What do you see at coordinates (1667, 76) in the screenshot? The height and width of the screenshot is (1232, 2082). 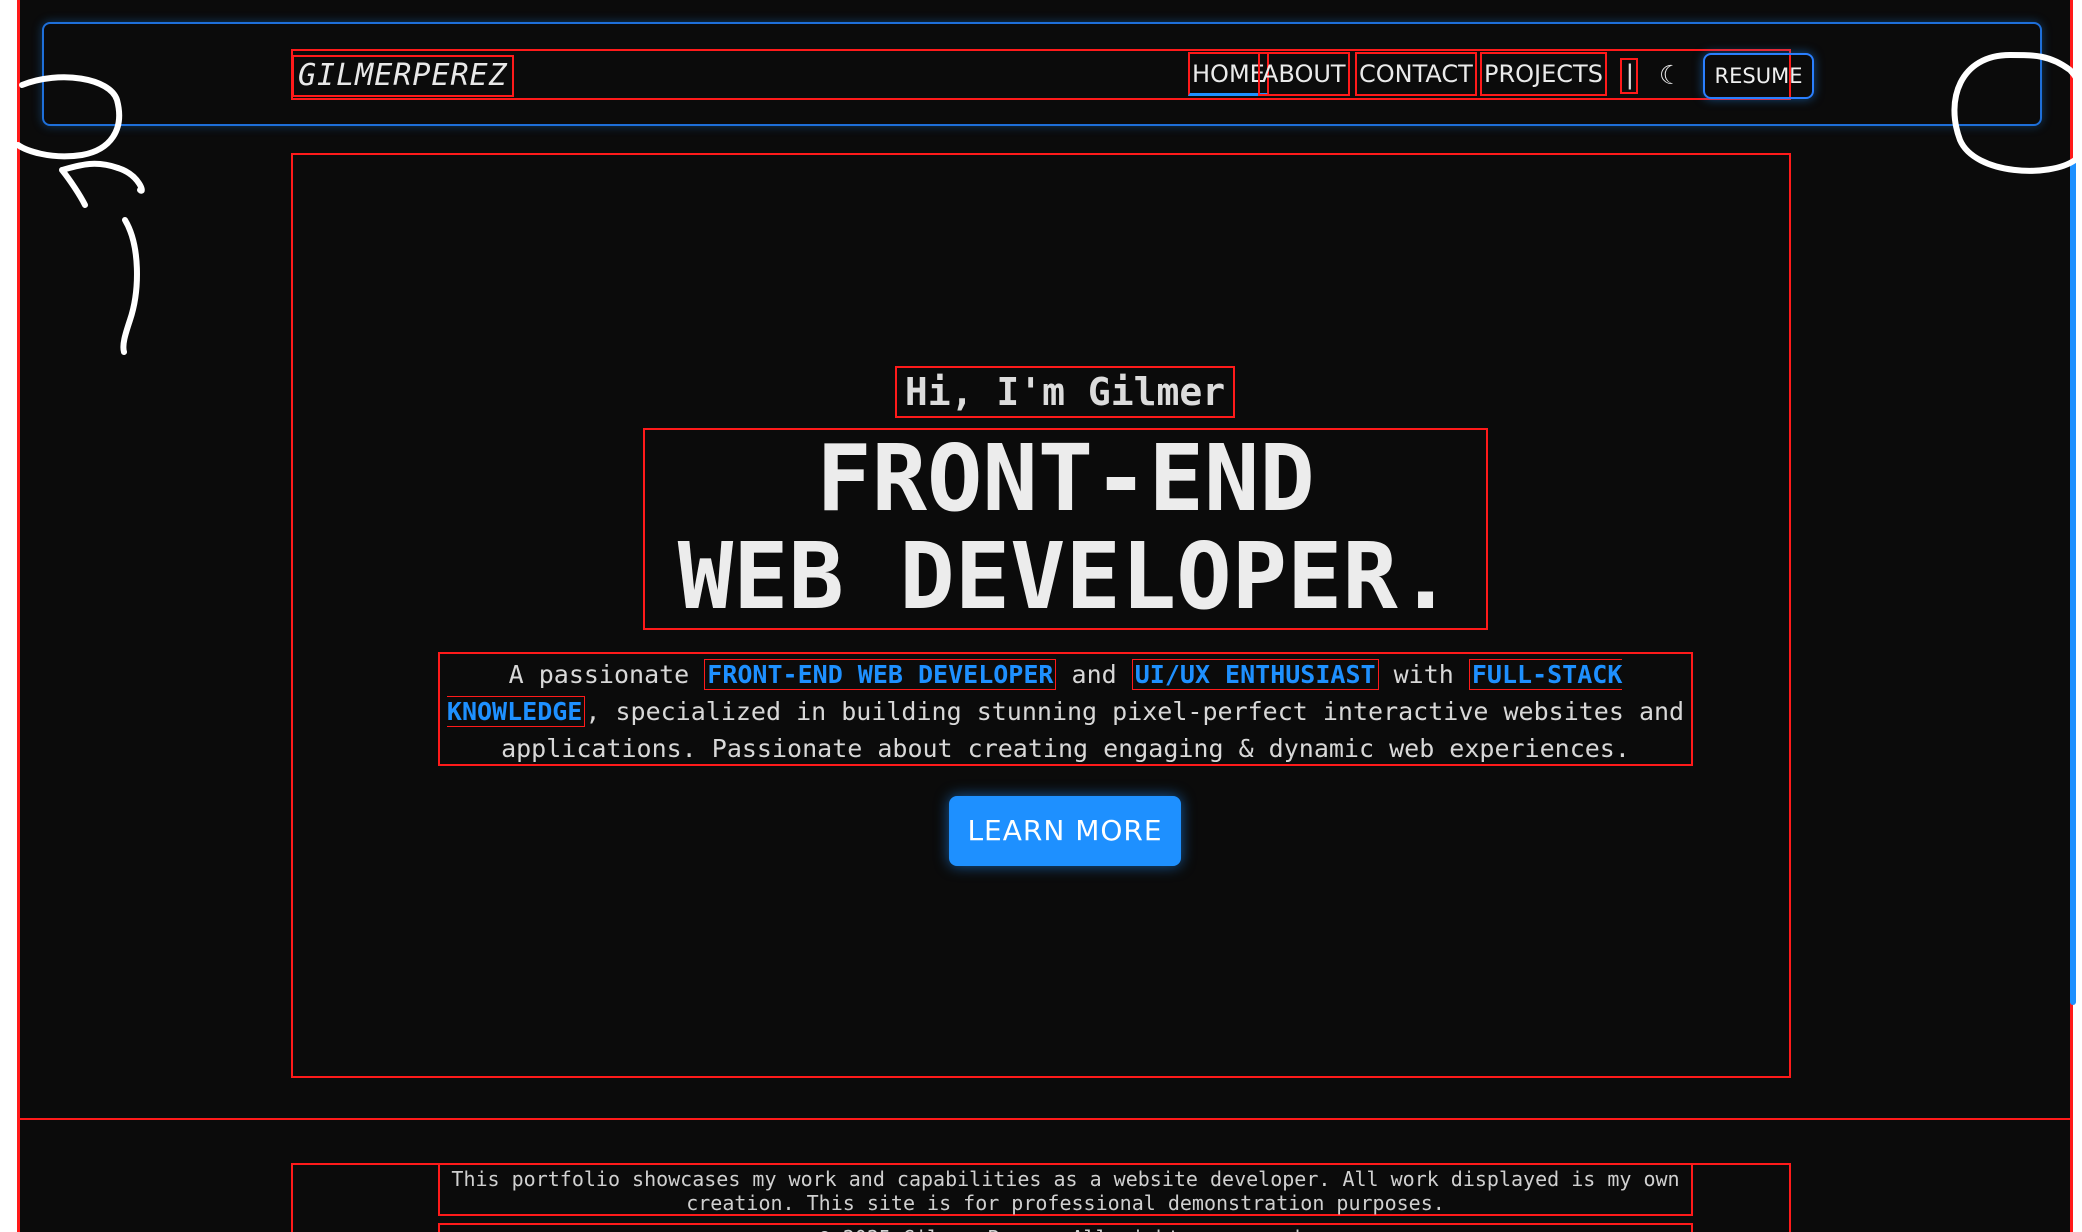 I see `moon-icon: ☾` at bounding box center [1667, 76].